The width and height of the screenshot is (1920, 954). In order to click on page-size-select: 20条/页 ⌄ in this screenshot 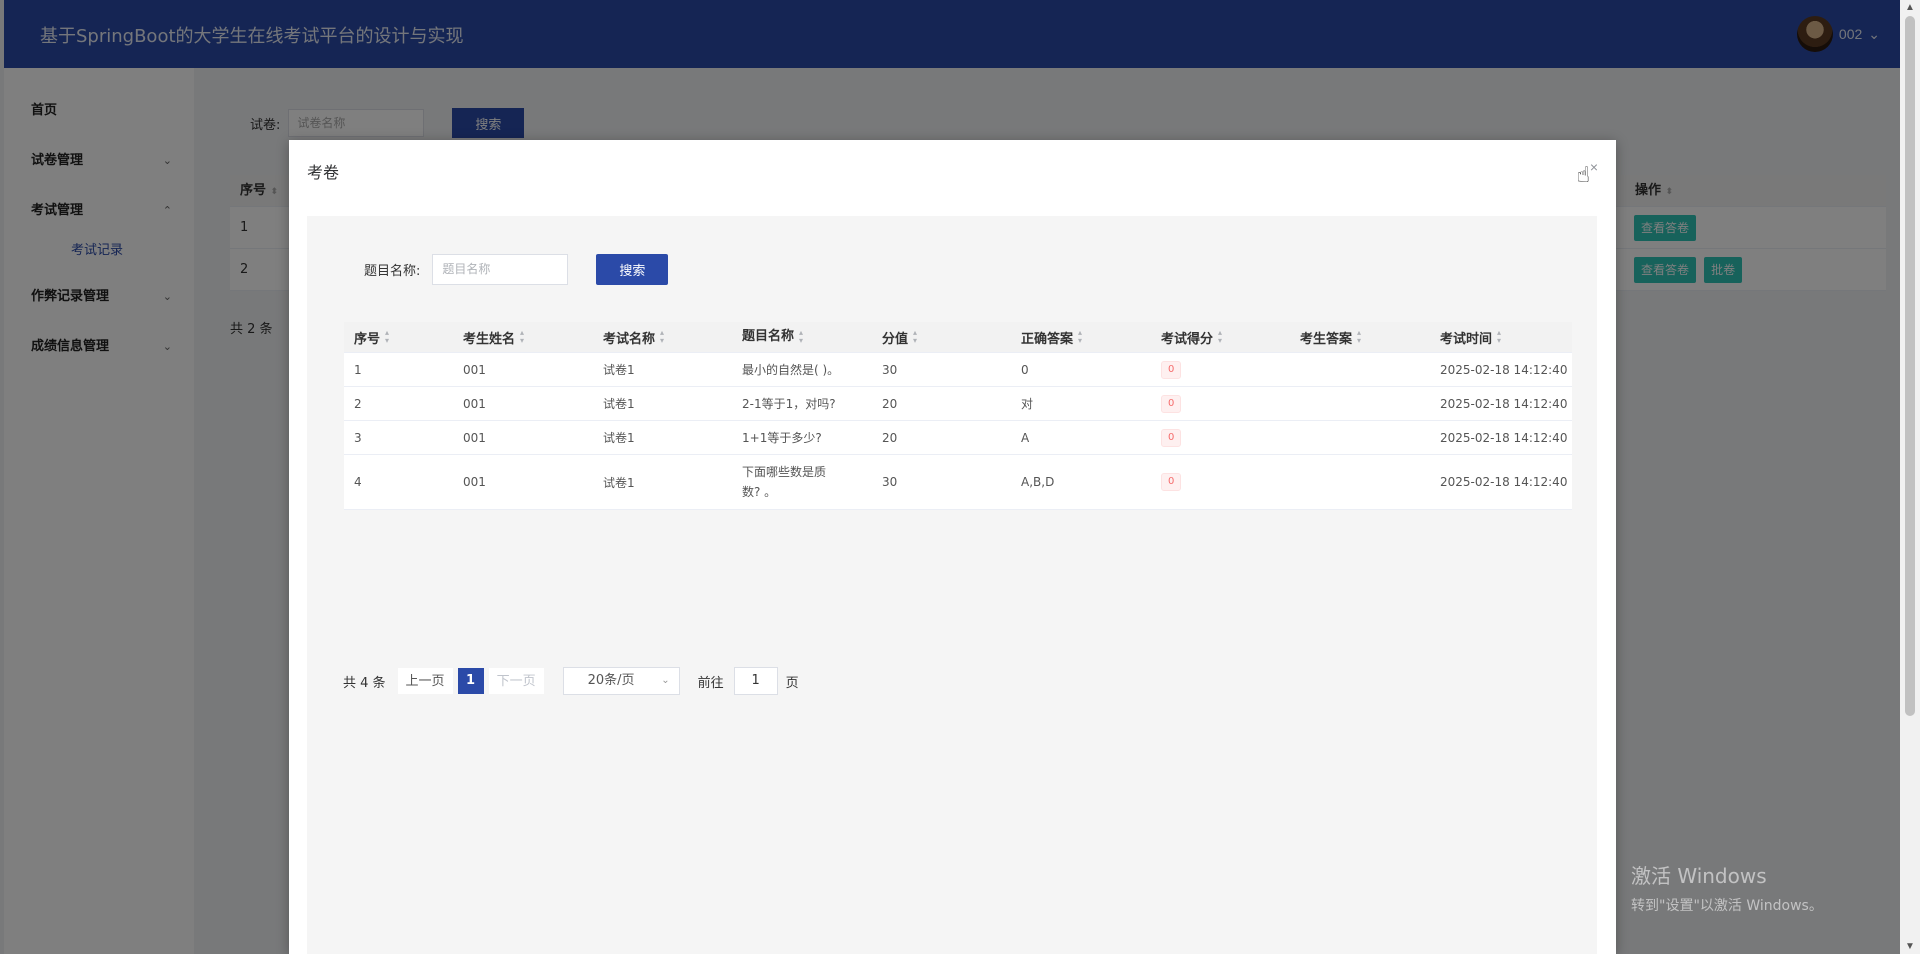, I will do `click(621, 681)`.